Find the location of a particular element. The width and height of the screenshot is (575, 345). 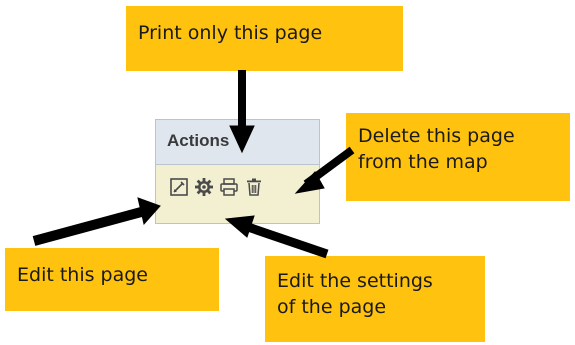

callout-edit: Edit this page is located at coordinates (112, 279).